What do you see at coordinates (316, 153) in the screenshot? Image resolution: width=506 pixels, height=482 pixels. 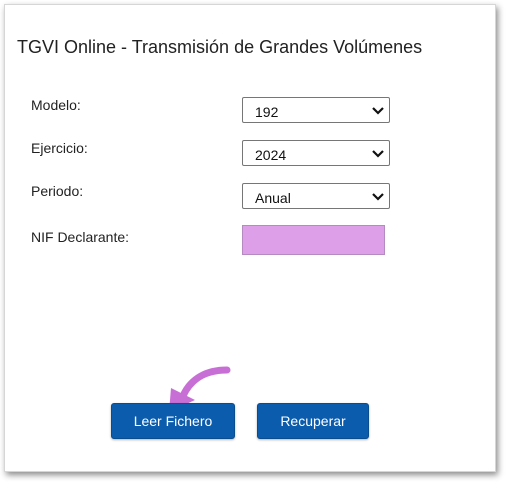 I see `ejercicio-select: 2024` at bounding box center [316, 153].